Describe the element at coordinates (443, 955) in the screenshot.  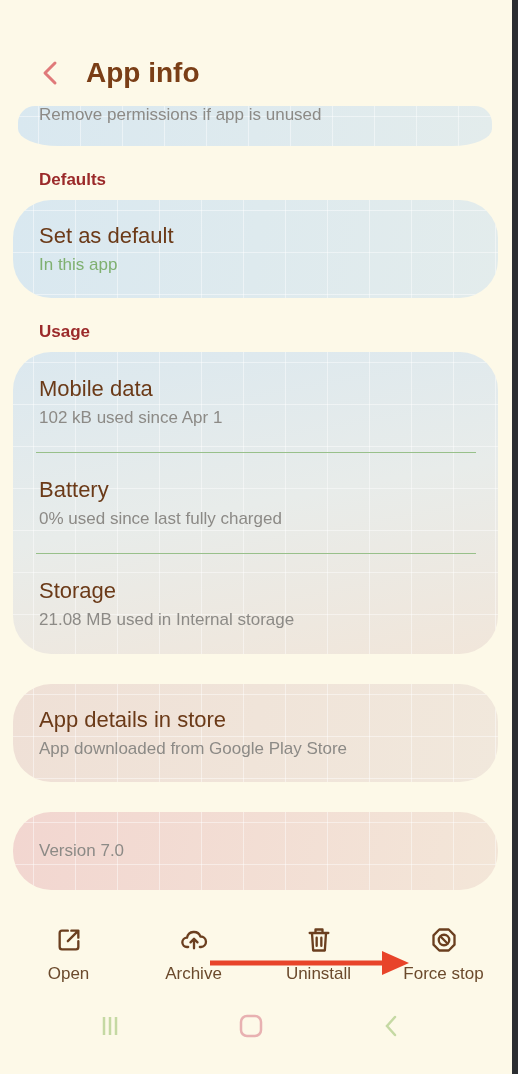
I see `action-button: Force stop` at that location.